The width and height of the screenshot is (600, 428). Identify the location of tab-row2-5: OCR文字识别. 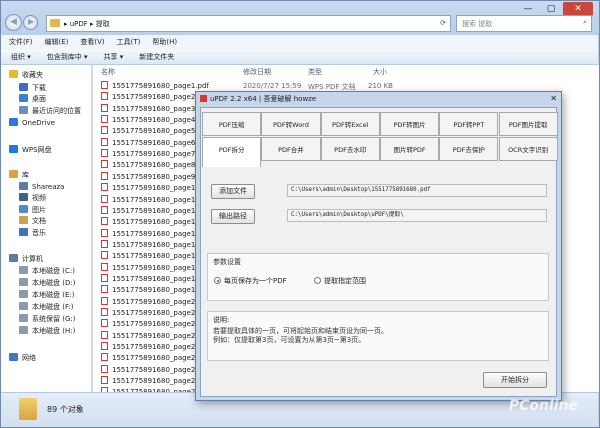
(528, 149).